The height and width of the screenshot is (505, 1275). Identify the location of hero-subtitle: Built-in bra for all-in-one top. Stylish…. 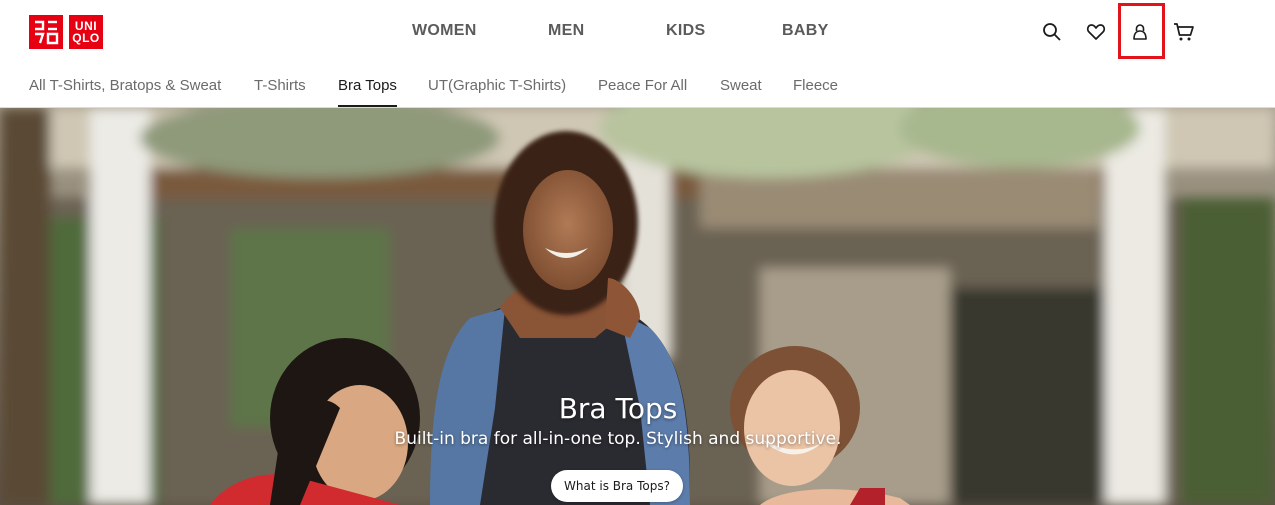
(618, 439).